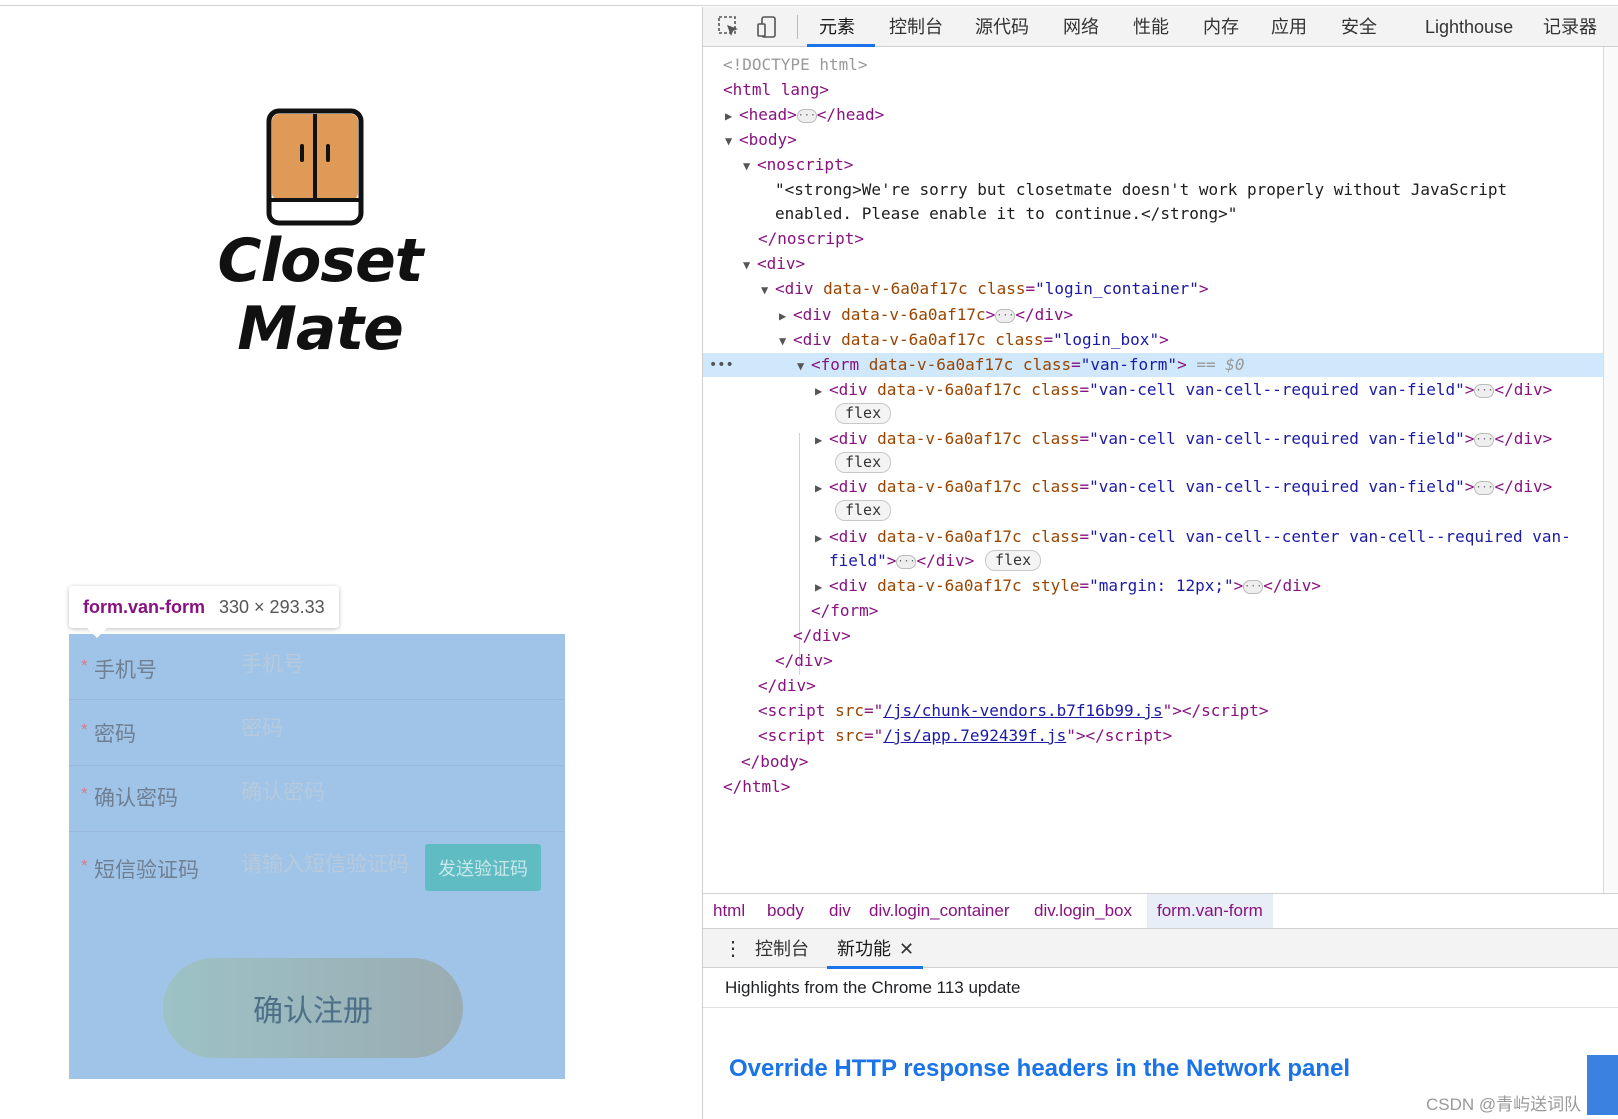  I want to click on drawer-tab-whats-new: 新功能 ✕, so click(875, 949).